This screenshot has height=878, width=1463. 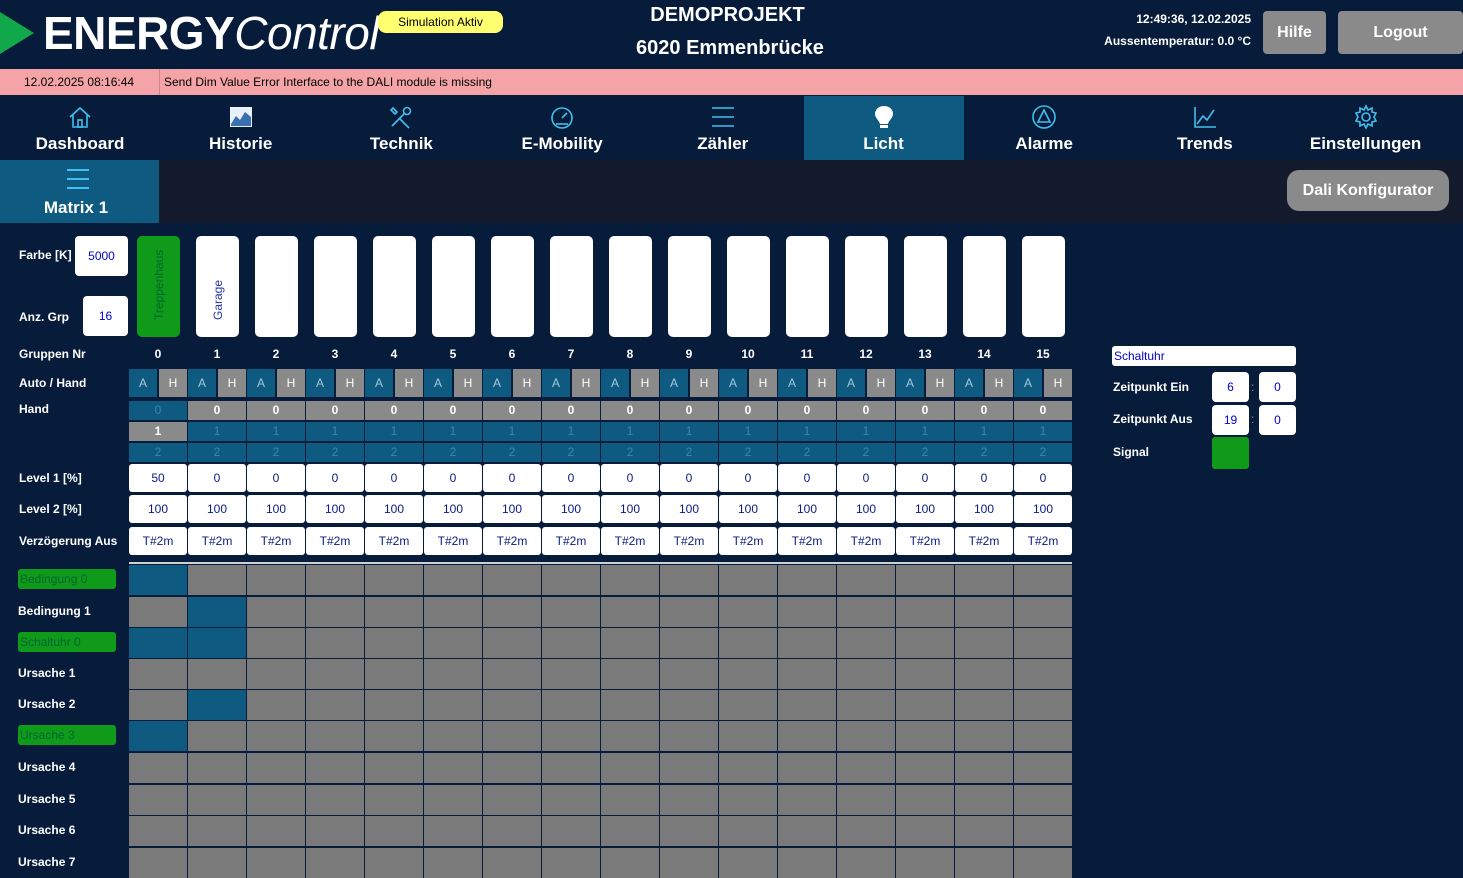 What do you see at coordinates (807, 478) in the screenshot?
I see `level1-value: 0` at bounding box center [807, 478].